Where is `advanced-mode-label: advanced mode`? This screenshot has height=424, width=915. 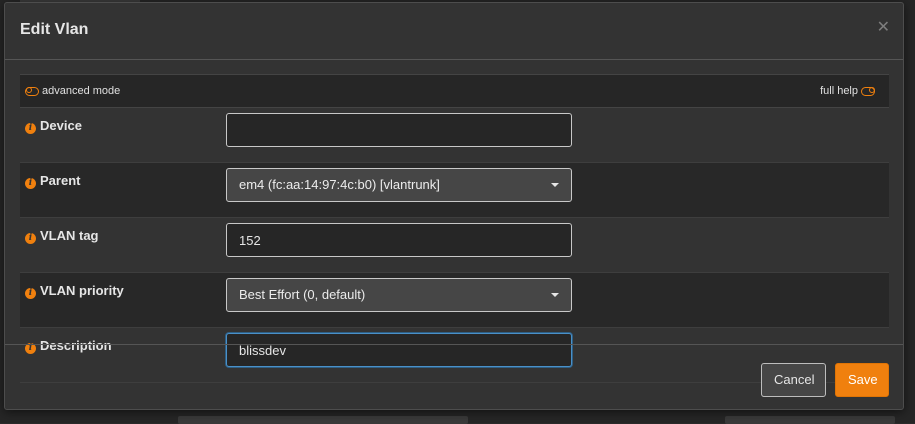 advanced-mode-label: advanced mode is located at coordinates (81, 91).